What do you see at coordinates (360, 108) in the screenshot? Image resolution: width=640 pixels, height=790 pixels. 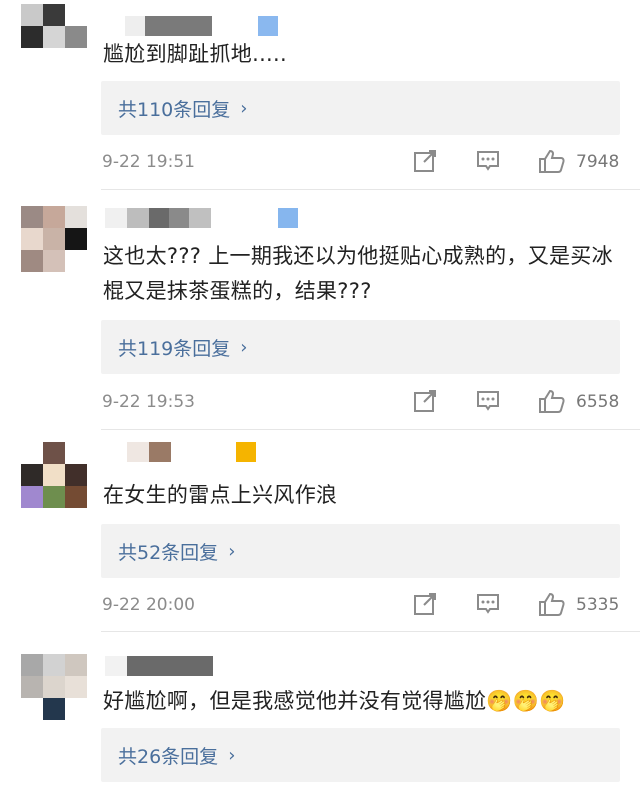 I see `reply-thread-button: 共110条回复 ›` at bounding box center [360, 108].